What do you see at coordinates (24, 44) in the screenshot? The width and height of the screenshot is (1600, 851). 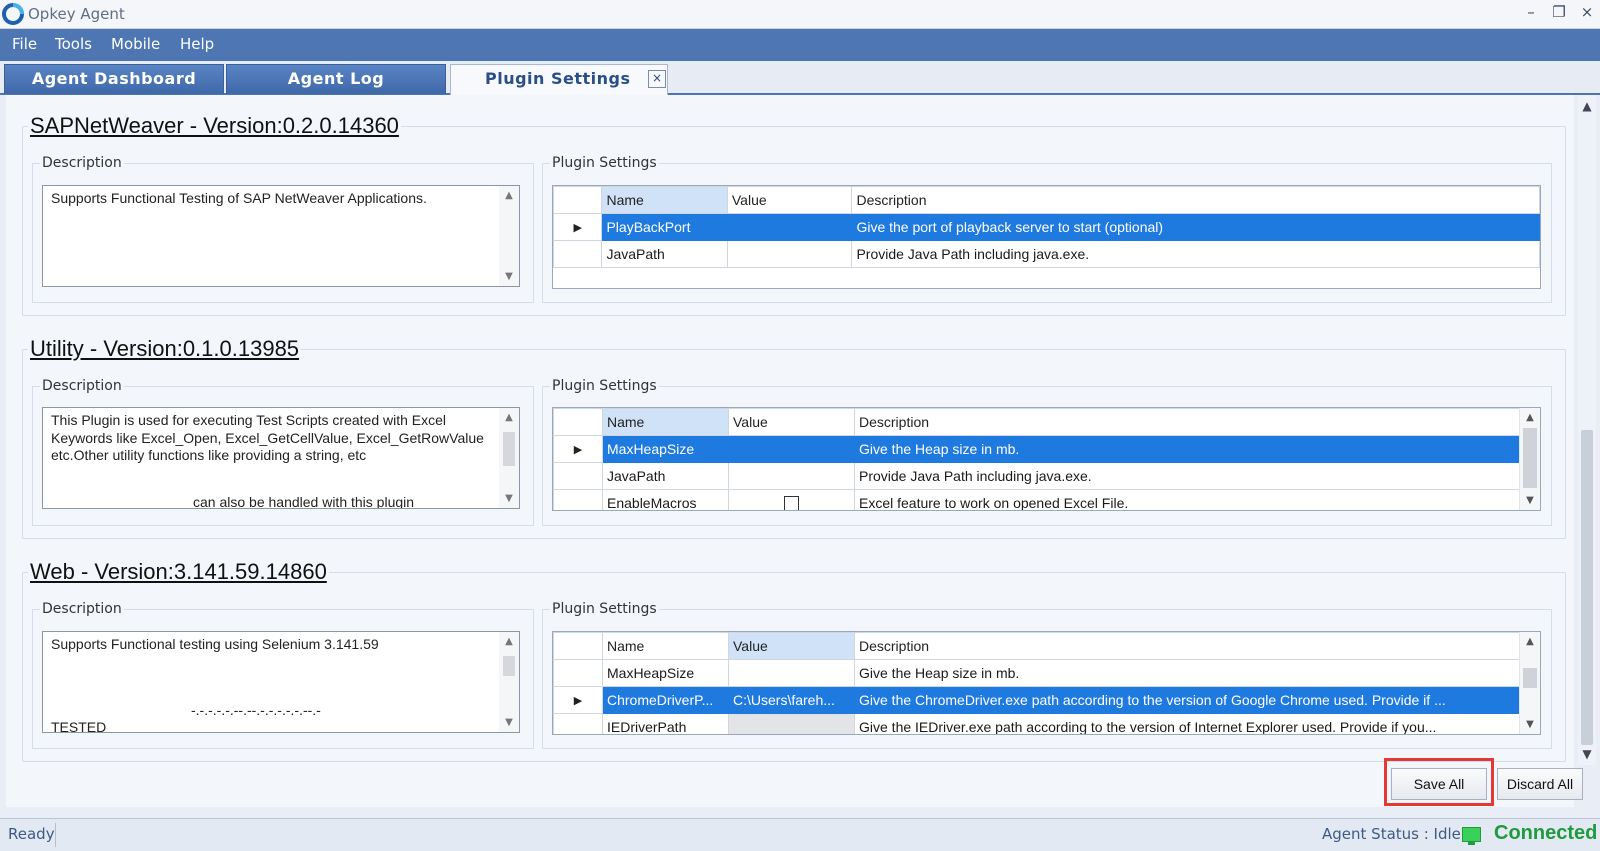 I see `menu-file: File` at bounding box center [24, 44].